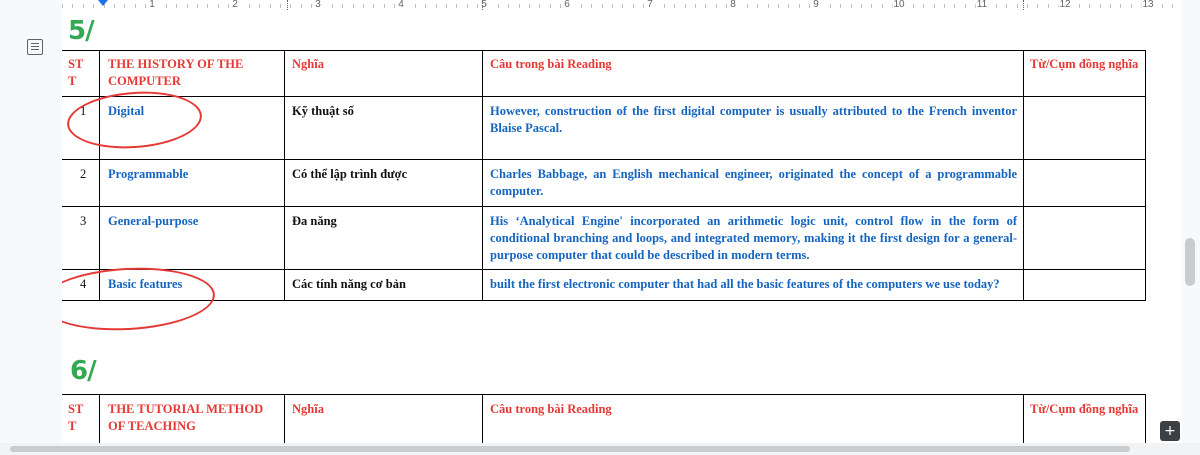  Describe the element at coordinates (31, 227) in the screenshot. I see `left-gutter` at that location.